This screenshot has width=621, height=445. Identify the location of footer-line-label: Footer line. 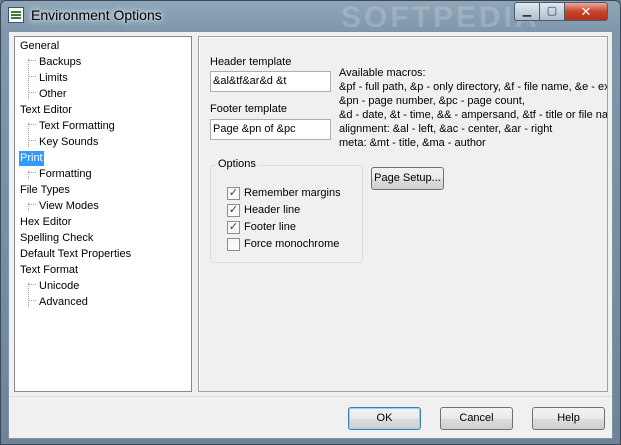
(270, 227).